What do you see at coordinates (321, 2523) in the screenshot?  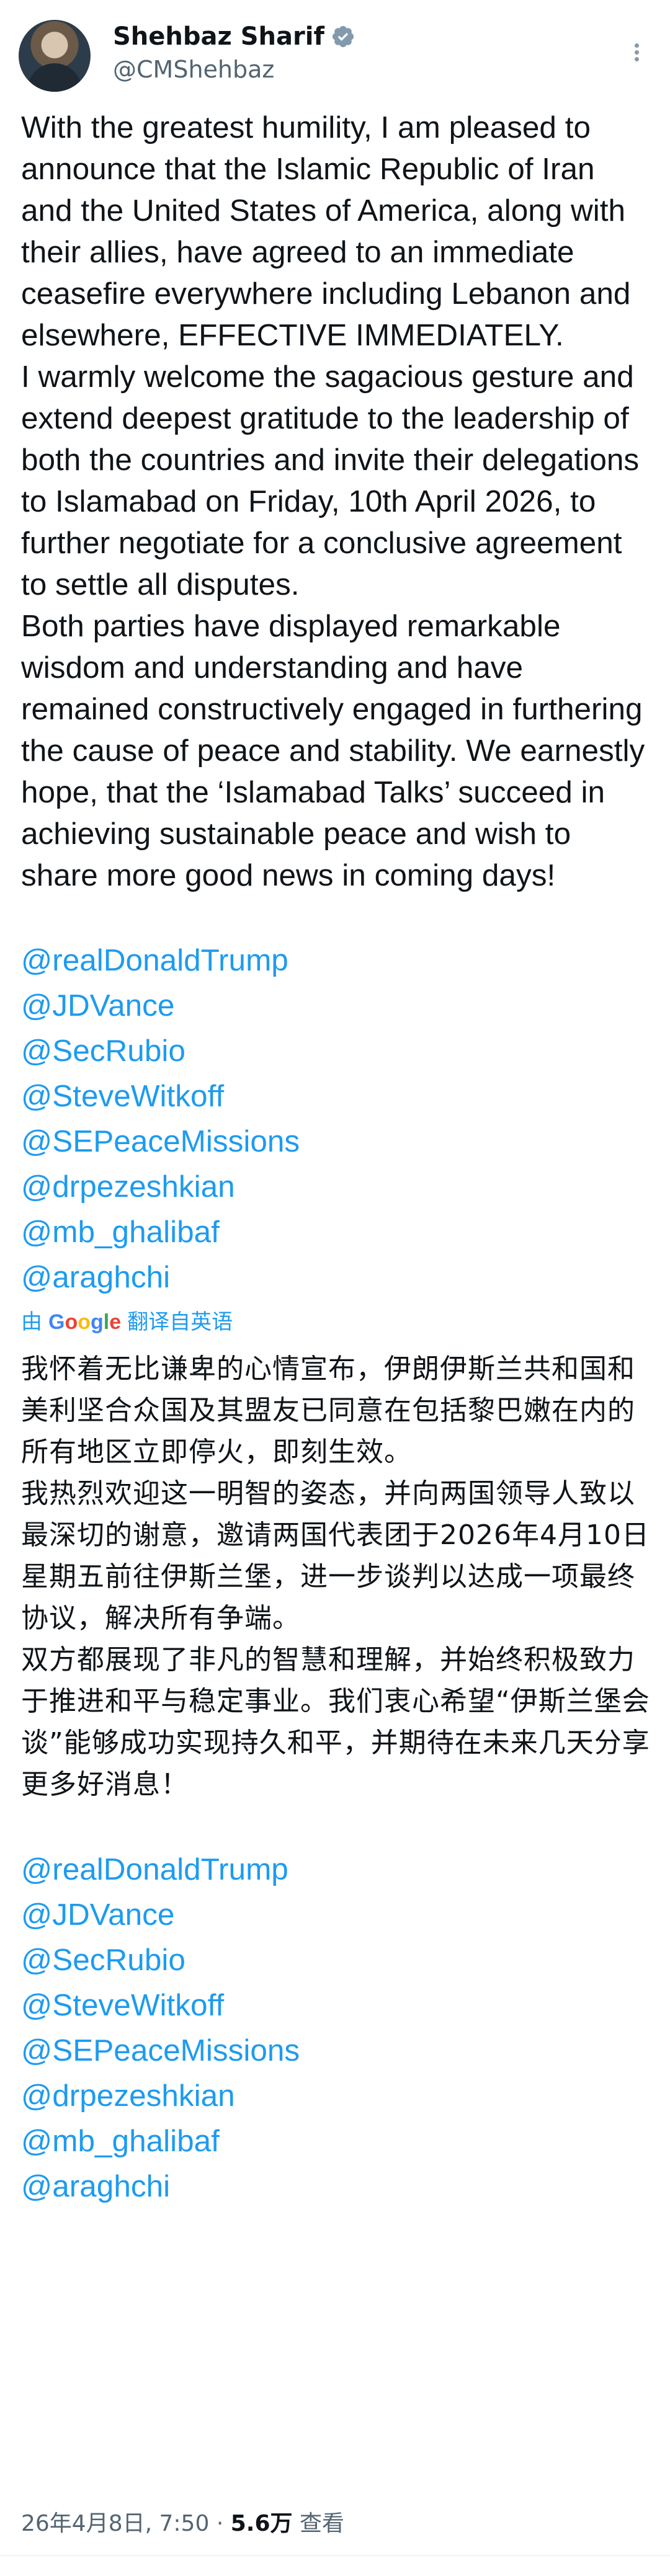 I see `views-label: 查看` at bounding box center [321, 2523].